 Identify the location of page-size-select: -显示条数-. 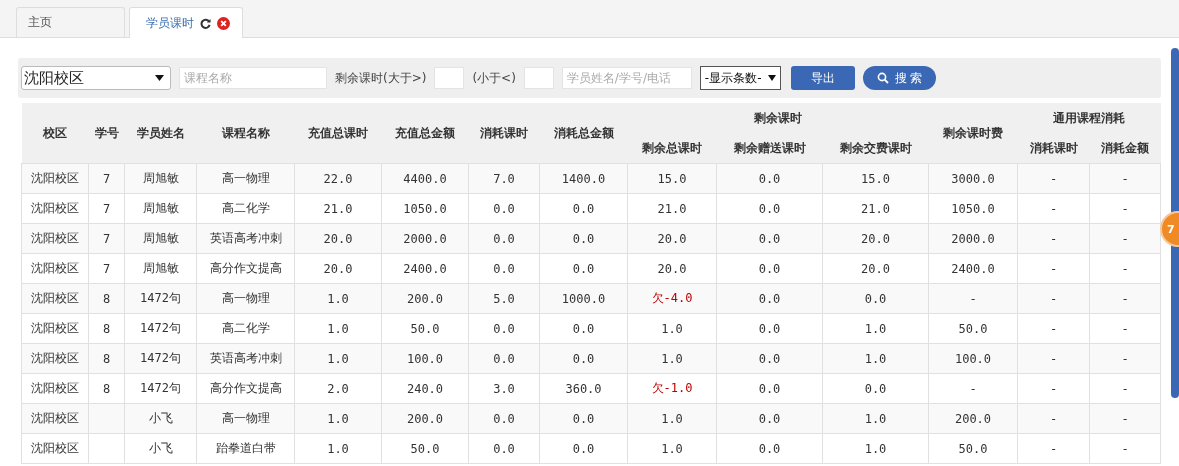
(740, 78).